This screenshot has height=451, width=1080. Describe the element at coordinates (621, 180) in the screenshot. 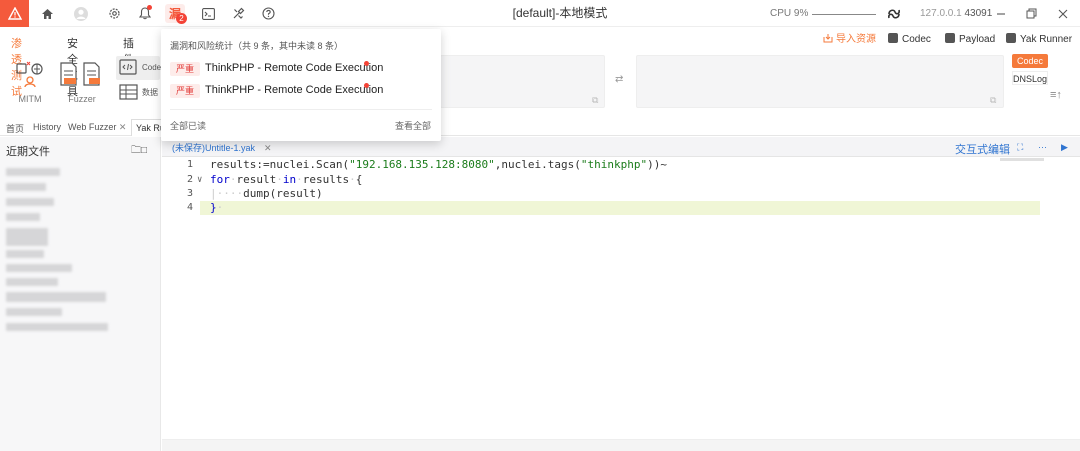

I see `code-line: 2 ∨ for·result·in·results·{` at that location.